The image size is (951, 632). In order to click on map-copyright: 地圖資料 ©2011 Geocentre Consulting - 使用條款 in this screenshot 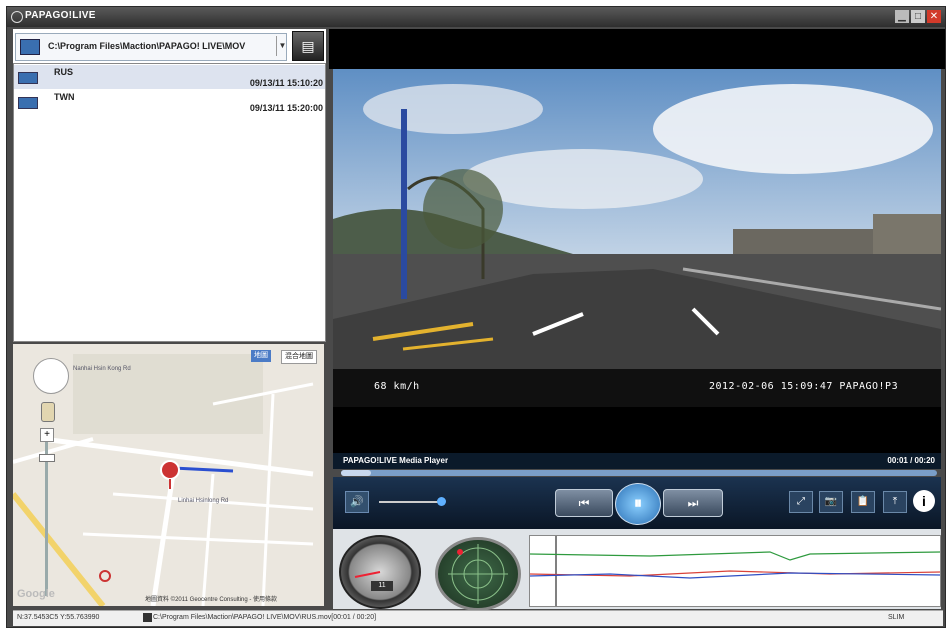, I will do `click(211, 598)`.